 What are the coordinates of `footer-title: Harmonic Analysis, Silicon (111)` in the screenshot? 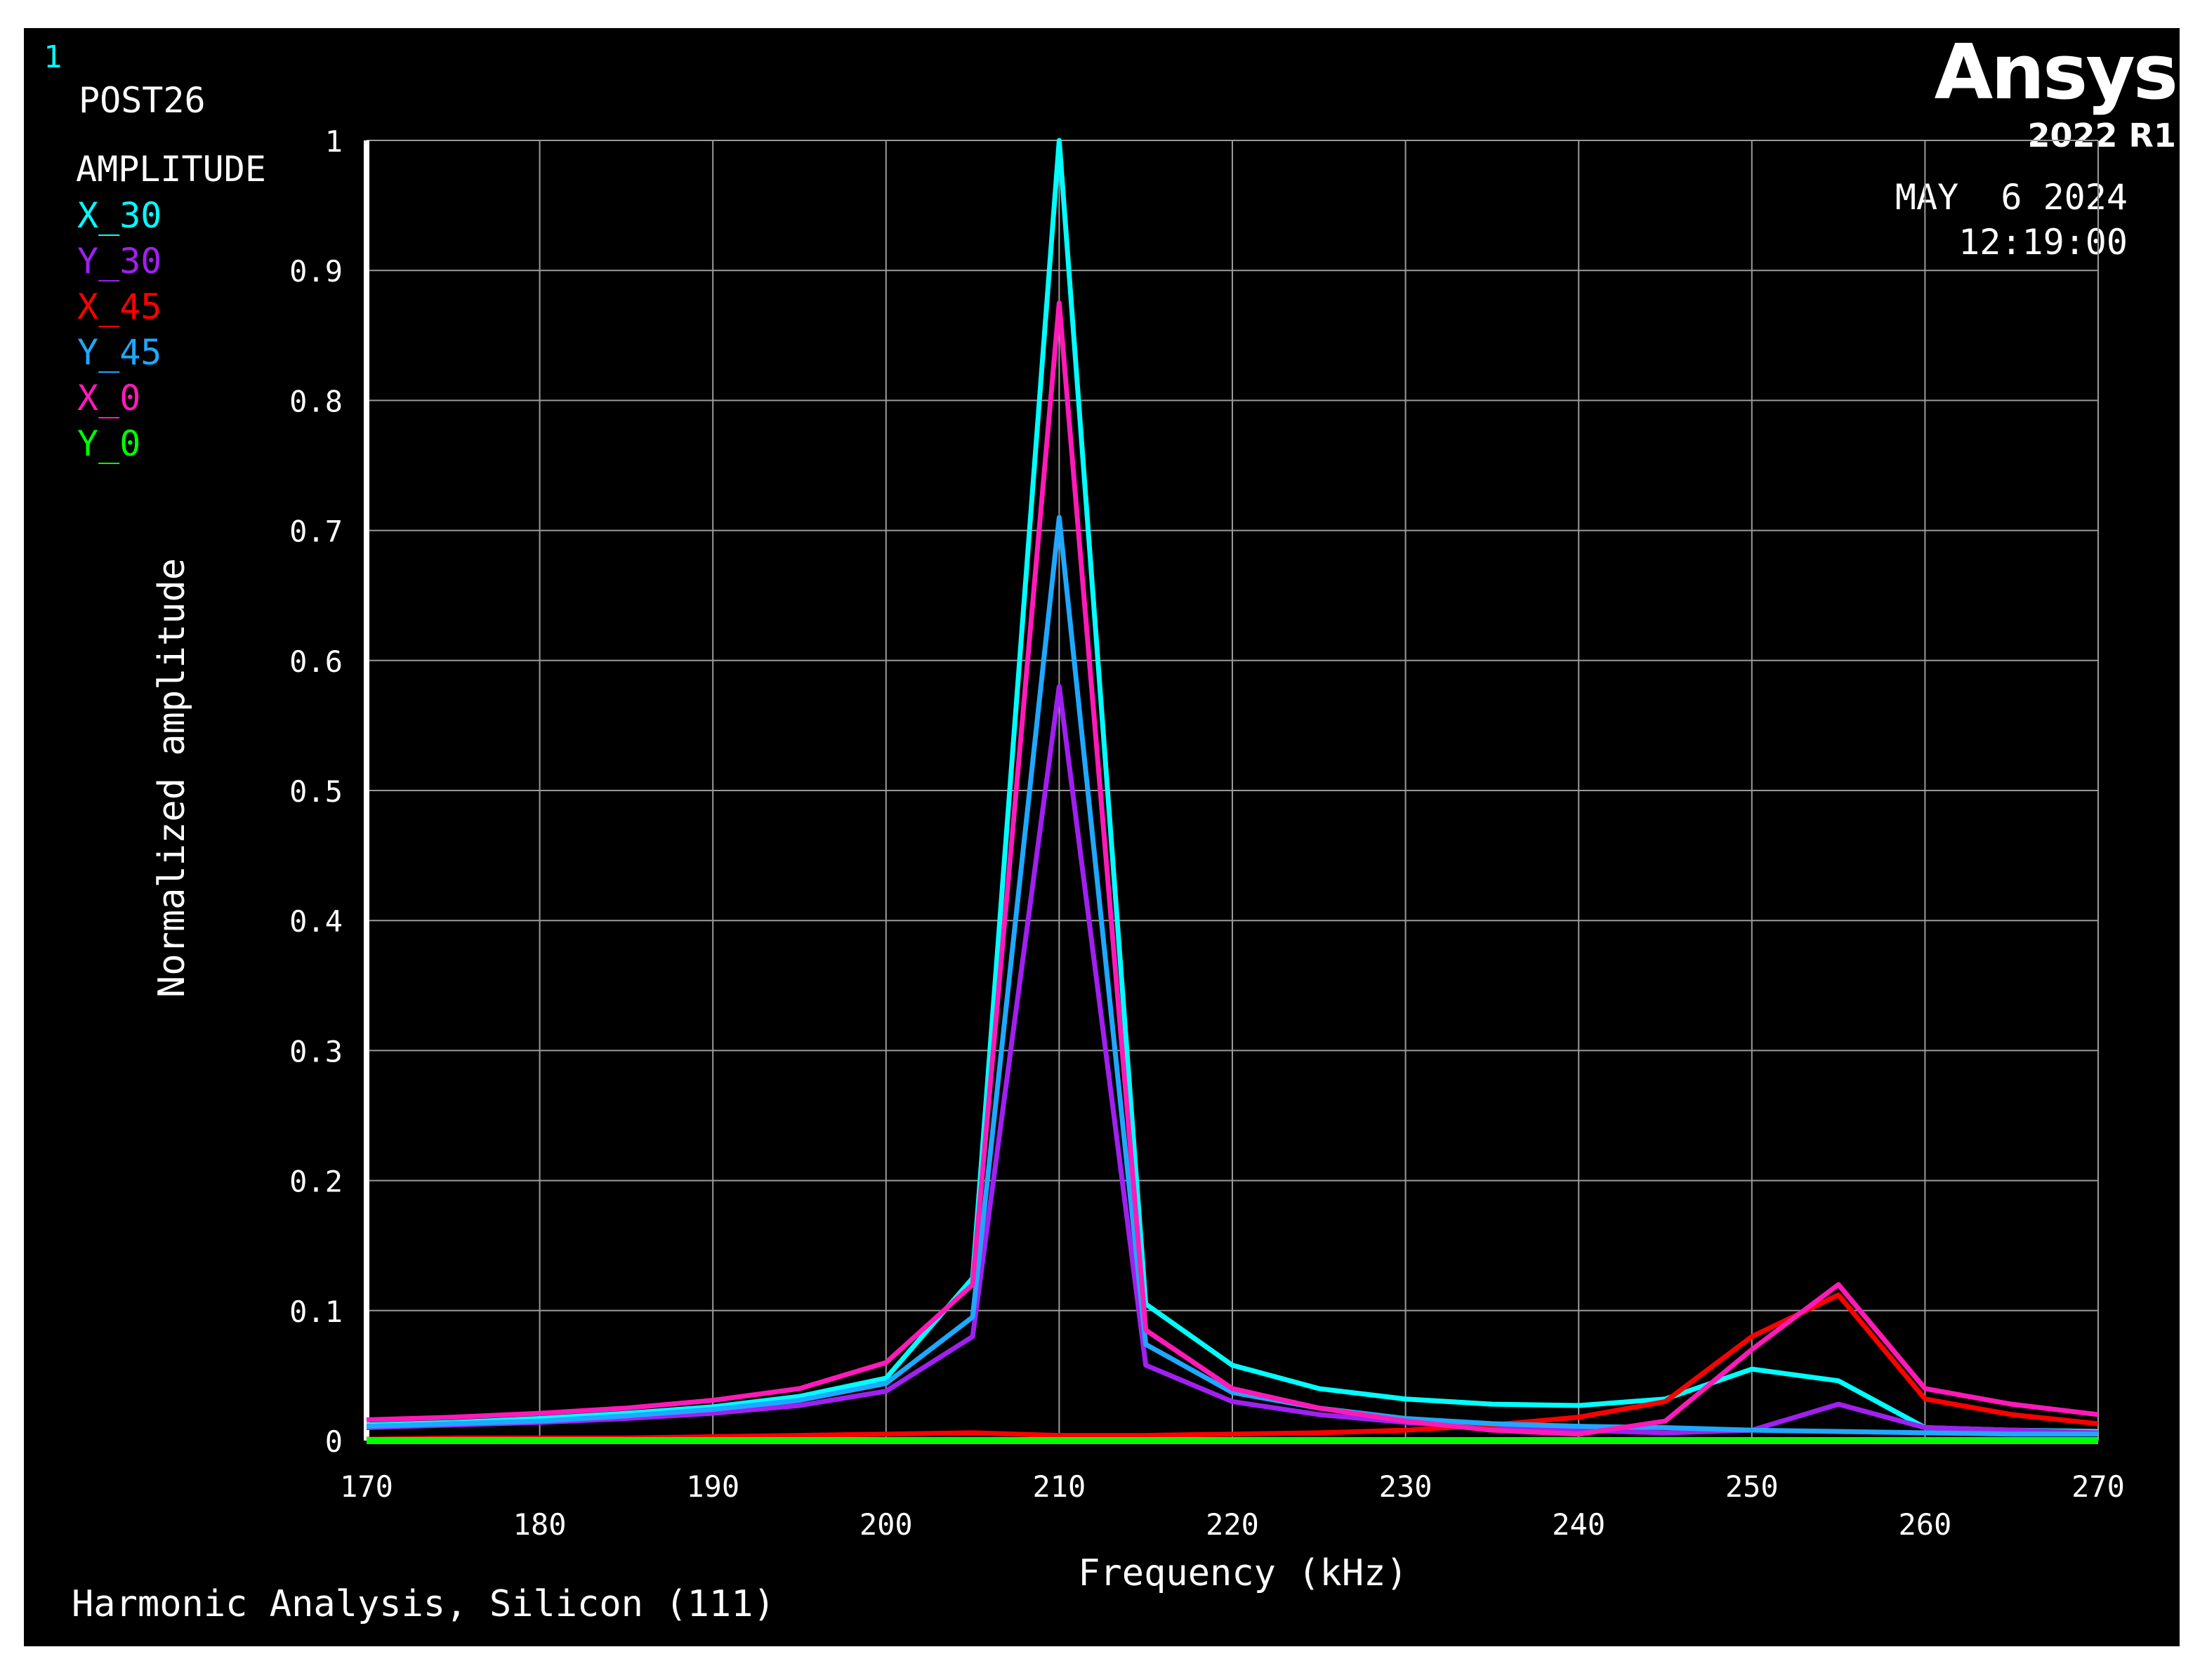 It's located at (423, 1604).